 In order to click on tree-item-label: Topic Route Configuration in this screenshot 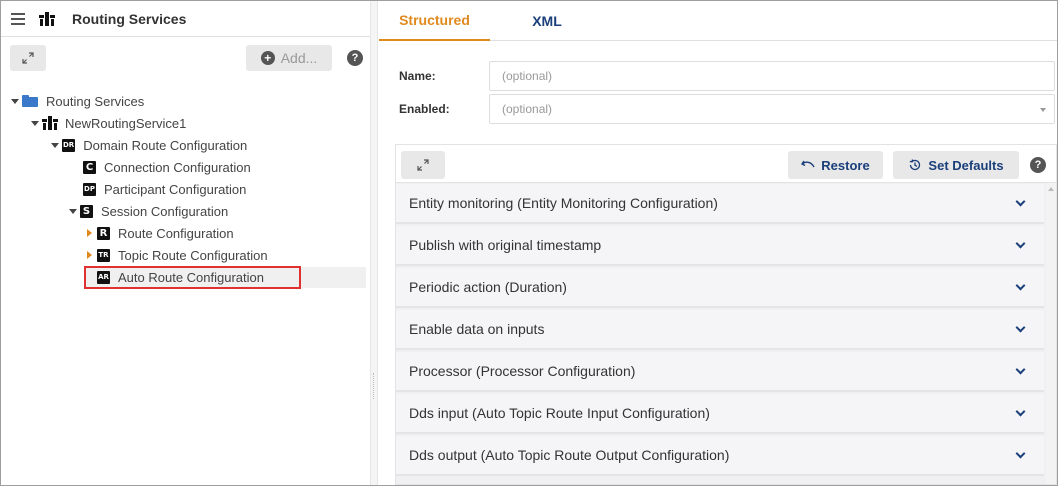, I will do `click(193, 255)`.